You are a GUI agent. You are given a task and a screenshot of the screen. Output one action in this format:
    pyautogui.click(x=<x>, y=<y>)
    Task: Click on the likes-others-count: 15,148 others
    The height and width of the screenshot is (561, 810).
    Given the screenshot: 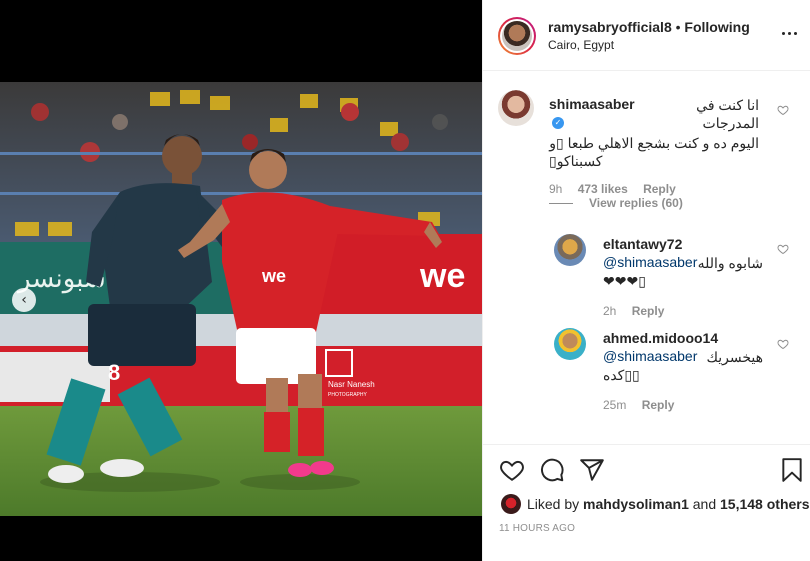 What is the action you would take?
    pyautogui.click(x=765, y=504)
    